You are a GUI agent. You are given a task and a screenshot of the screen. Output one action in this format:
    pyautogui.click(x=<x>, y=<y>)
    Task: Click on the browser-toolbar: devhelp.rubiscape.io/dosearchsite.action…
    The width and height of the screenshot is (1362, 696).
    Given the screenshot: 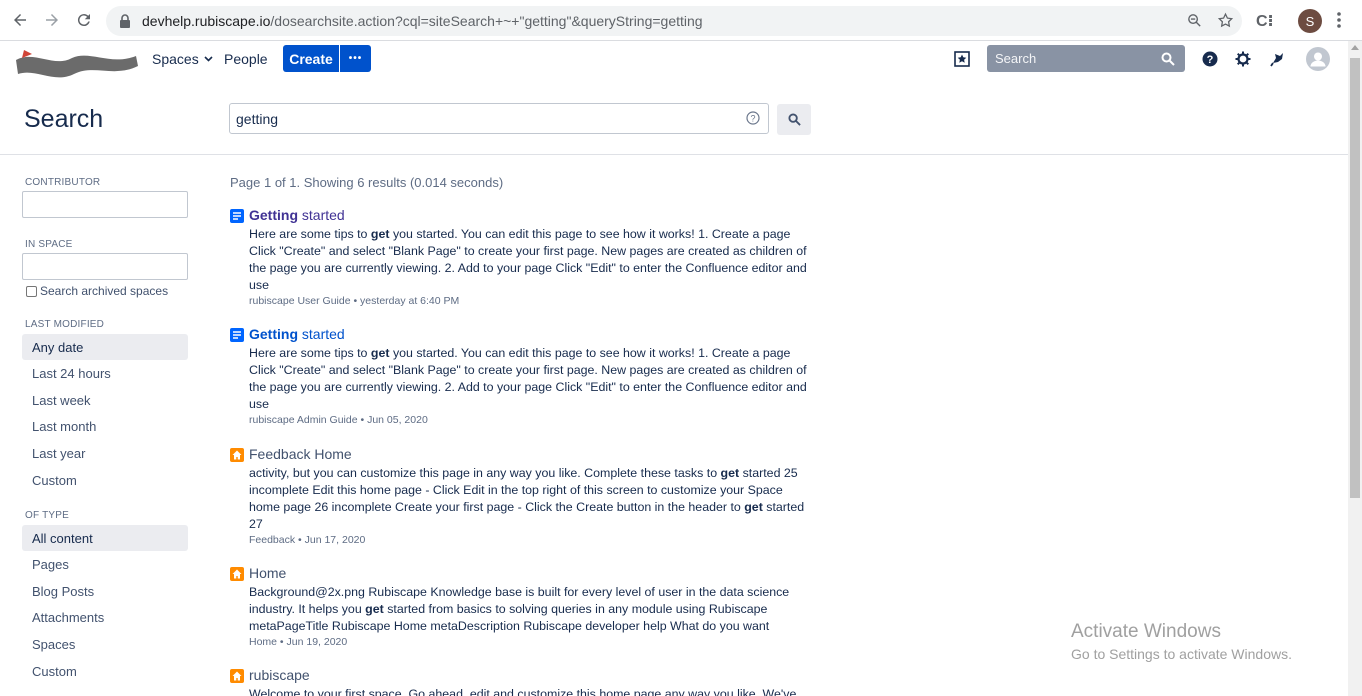 What is the action you would take?
    pyautogui.click(x=681, y=20)
    